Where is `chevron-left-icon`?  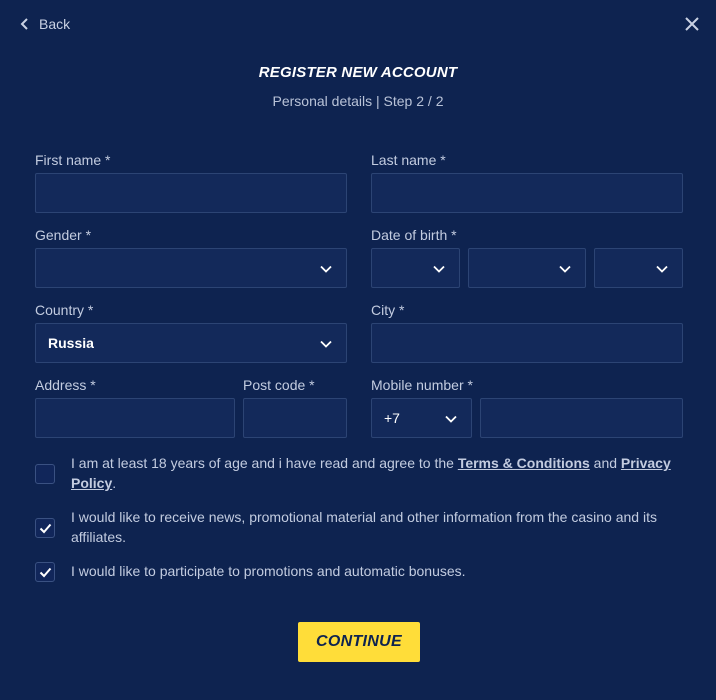 chevron-left-icon is located at coordinates (24, 24).